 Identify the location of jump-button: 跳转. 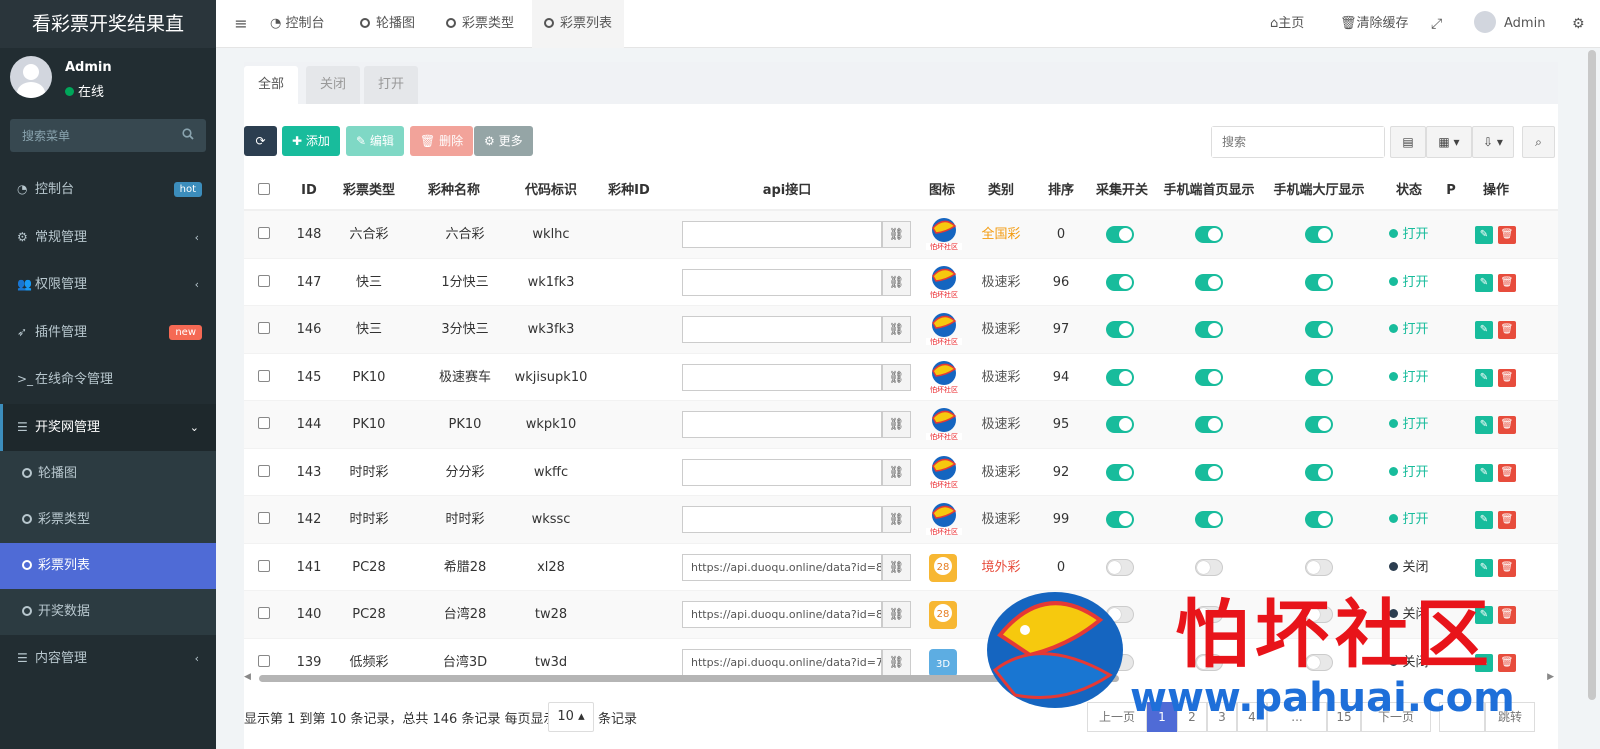
(1510, 717).